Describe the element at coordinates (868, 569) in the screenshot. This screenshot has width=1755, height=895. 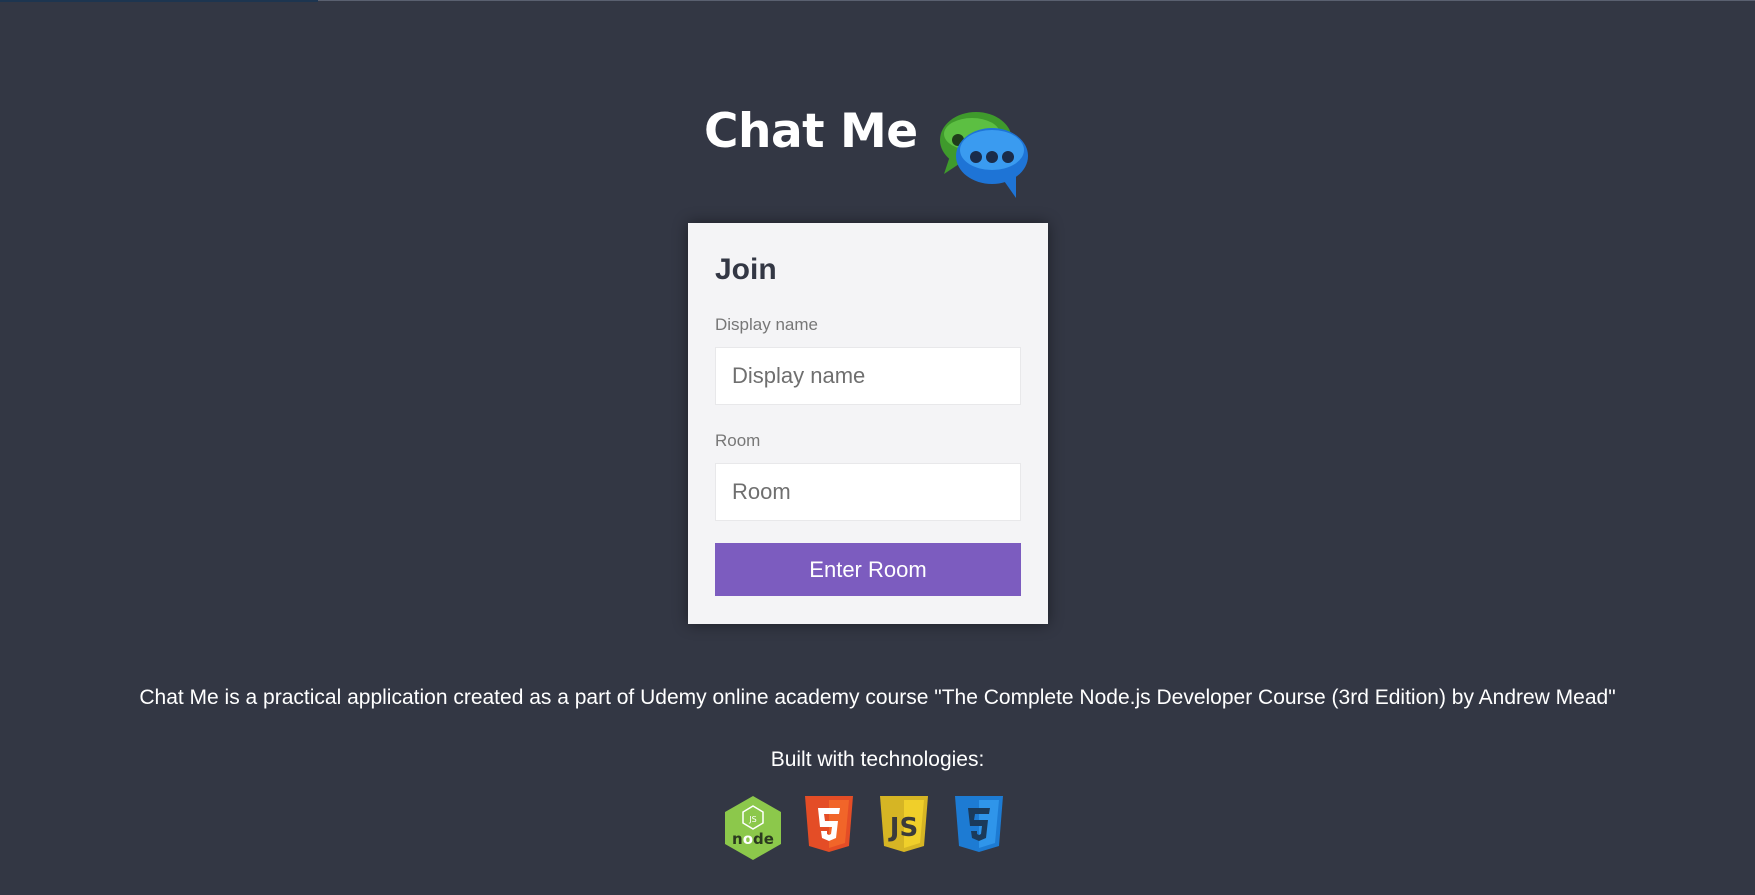
I see `enter-room-button: Enter Room` at that location.